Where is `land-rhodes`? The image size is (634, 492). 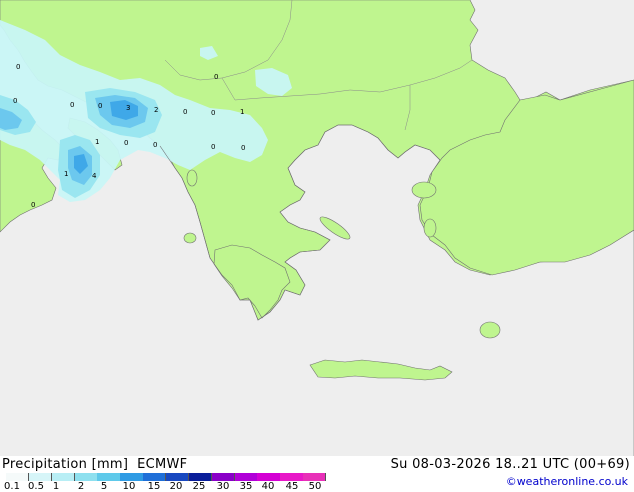 land-rhodes is located at coordinates (490, 330).